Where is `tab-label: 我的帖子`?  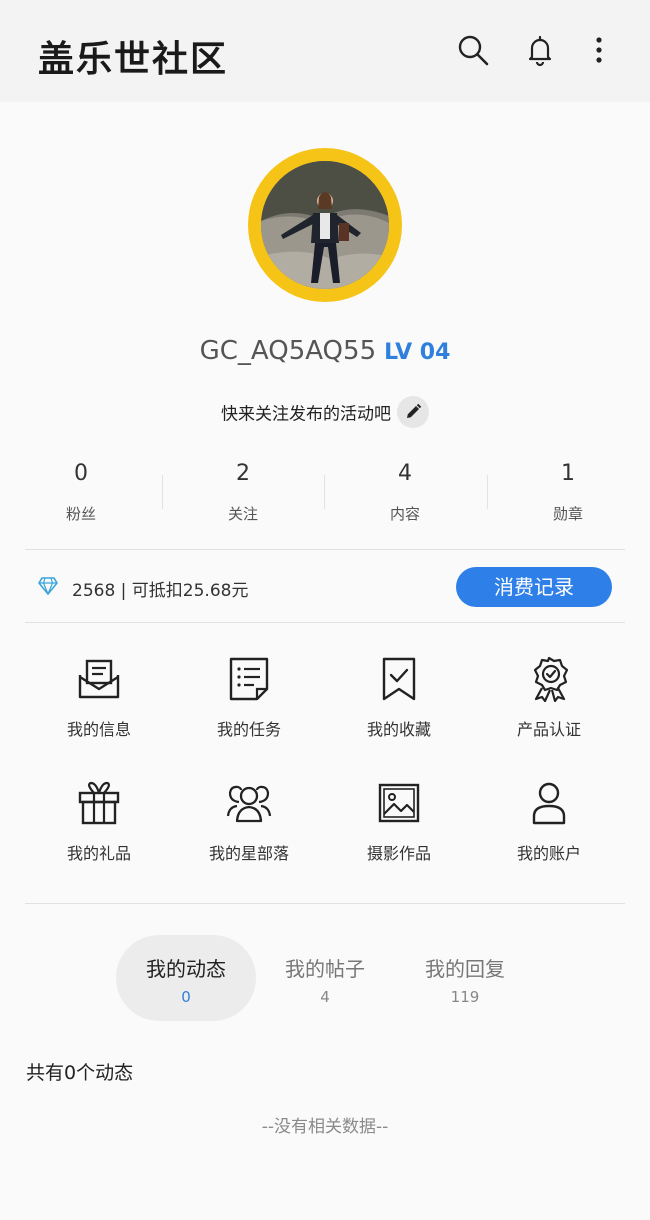 tab-label: 我的帖子 is located at coordinates (325, 969).